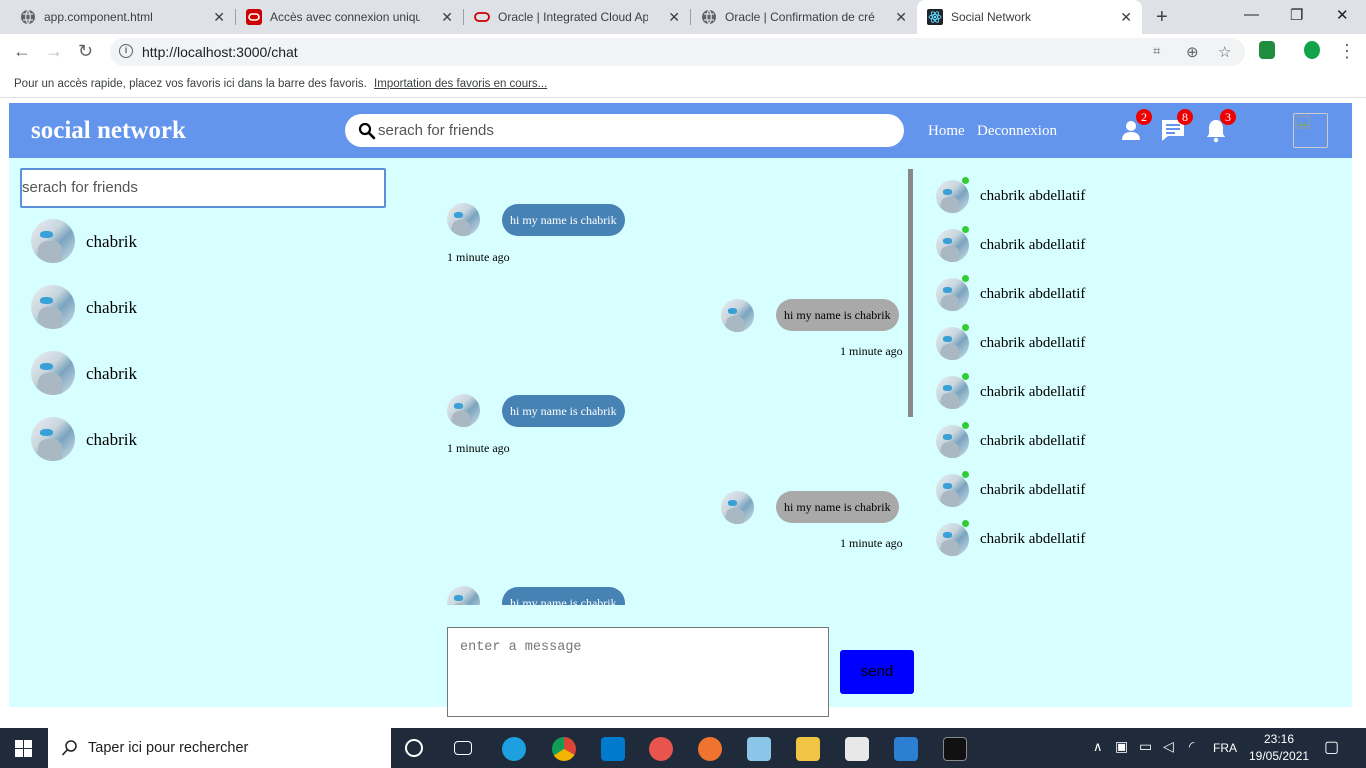  What do you see at coordinates (219, 748) in the screenshot?
I see `taskbar-search: Taper ici pour rechercher` at bounding box center [219, 748].